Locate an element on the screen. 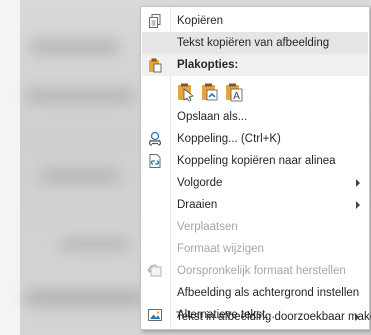  paste-text-only-icon: A is located at coordinates (234, 92).